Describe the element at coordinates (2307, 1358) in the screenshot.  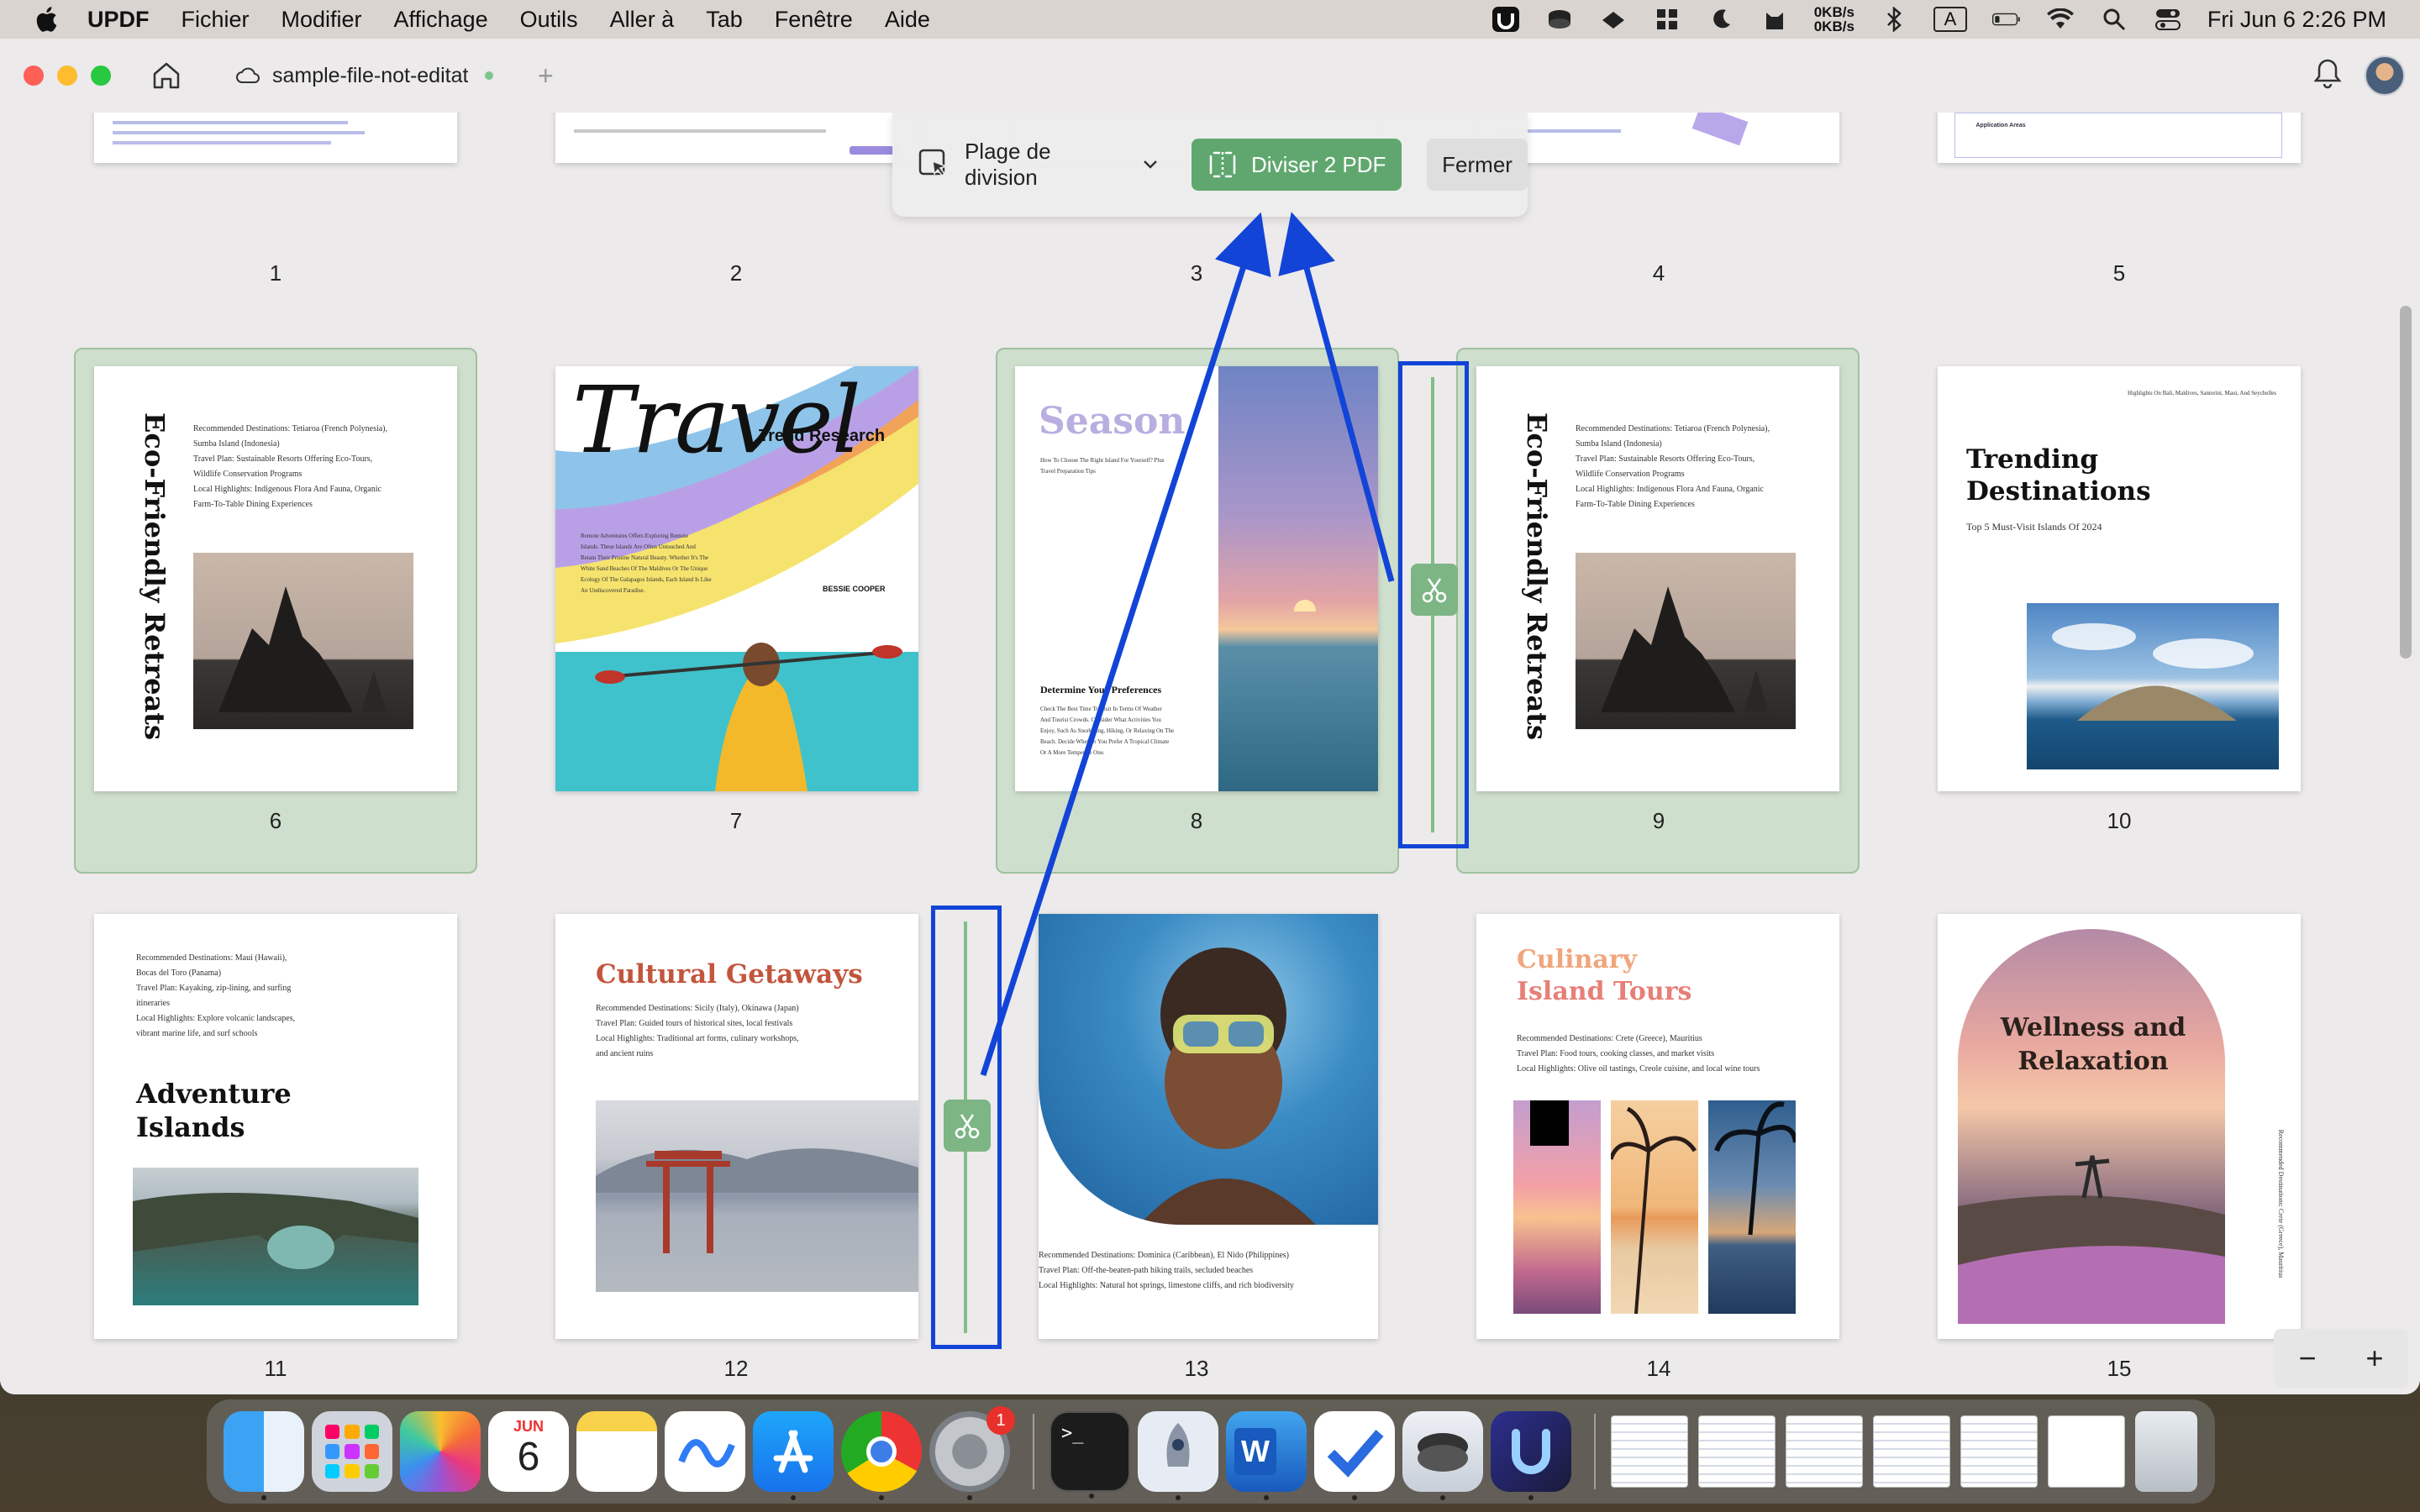
I see `zoom-out-button: −` at that location.